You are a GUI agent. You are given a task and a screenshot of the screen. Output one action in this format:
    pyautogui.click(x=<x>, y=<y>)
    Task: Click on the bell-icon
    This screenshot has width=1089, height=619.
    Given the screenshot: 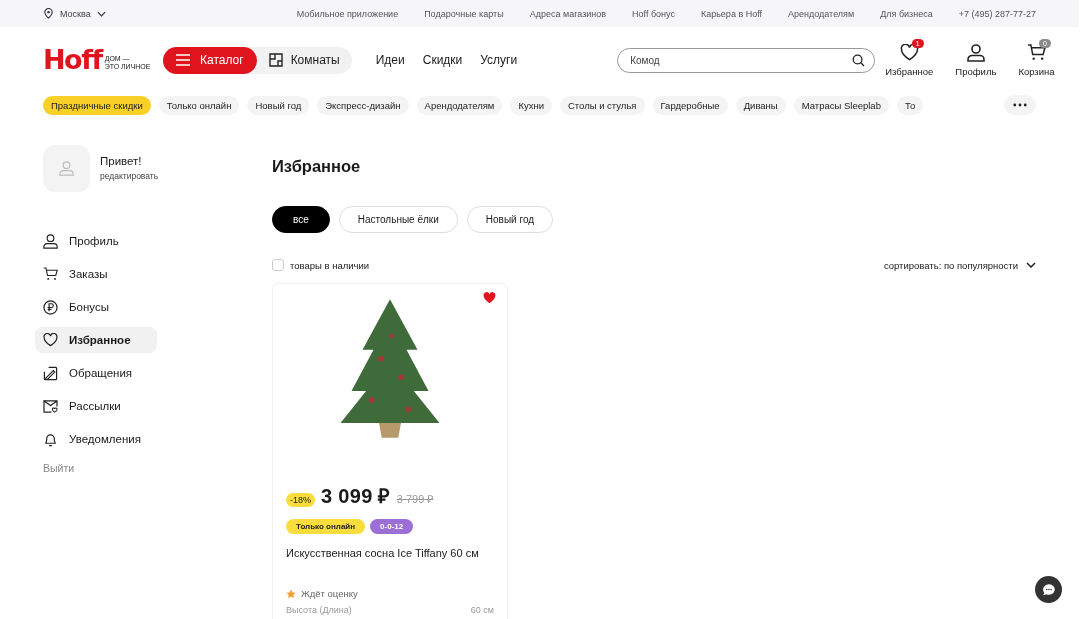 What is the action you would take?
    pyautogui.click(x=50, y=439)
    